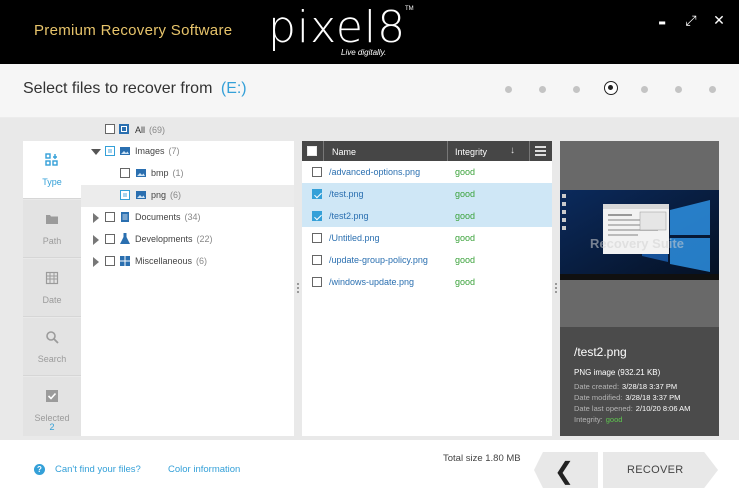 The image size is (739, 503). Describe the element at coordinates (164, 261) in the screenshot. I see `tree-item-label: Miscellaneous` at that location.